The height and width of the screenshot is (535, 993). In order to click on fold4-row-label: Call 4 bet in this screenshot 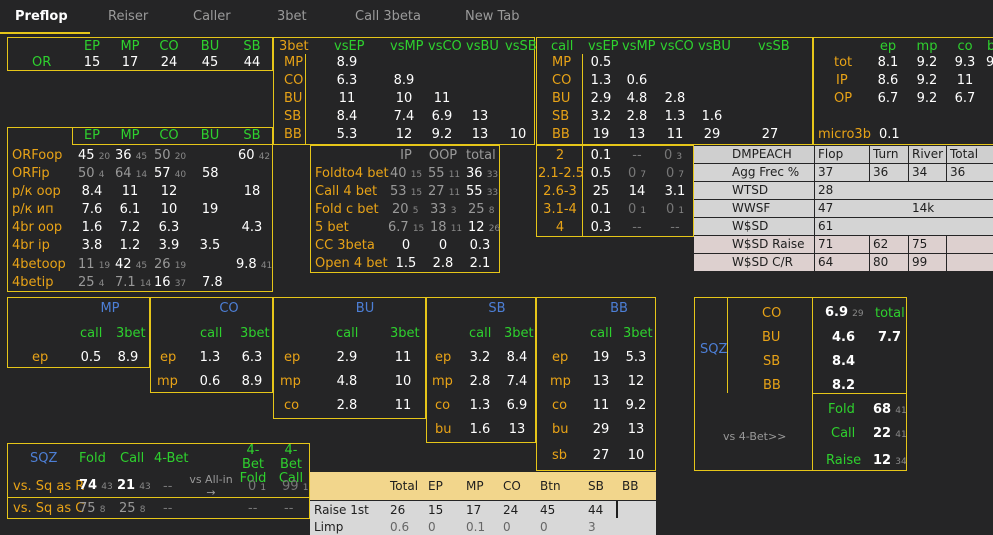, I will do `click(346, 191)`.